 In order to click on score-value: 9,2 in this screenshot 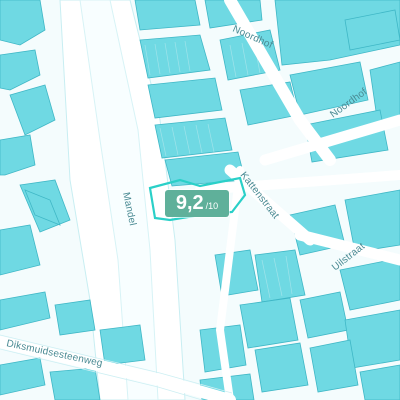, I will do `click(189, 203)`.